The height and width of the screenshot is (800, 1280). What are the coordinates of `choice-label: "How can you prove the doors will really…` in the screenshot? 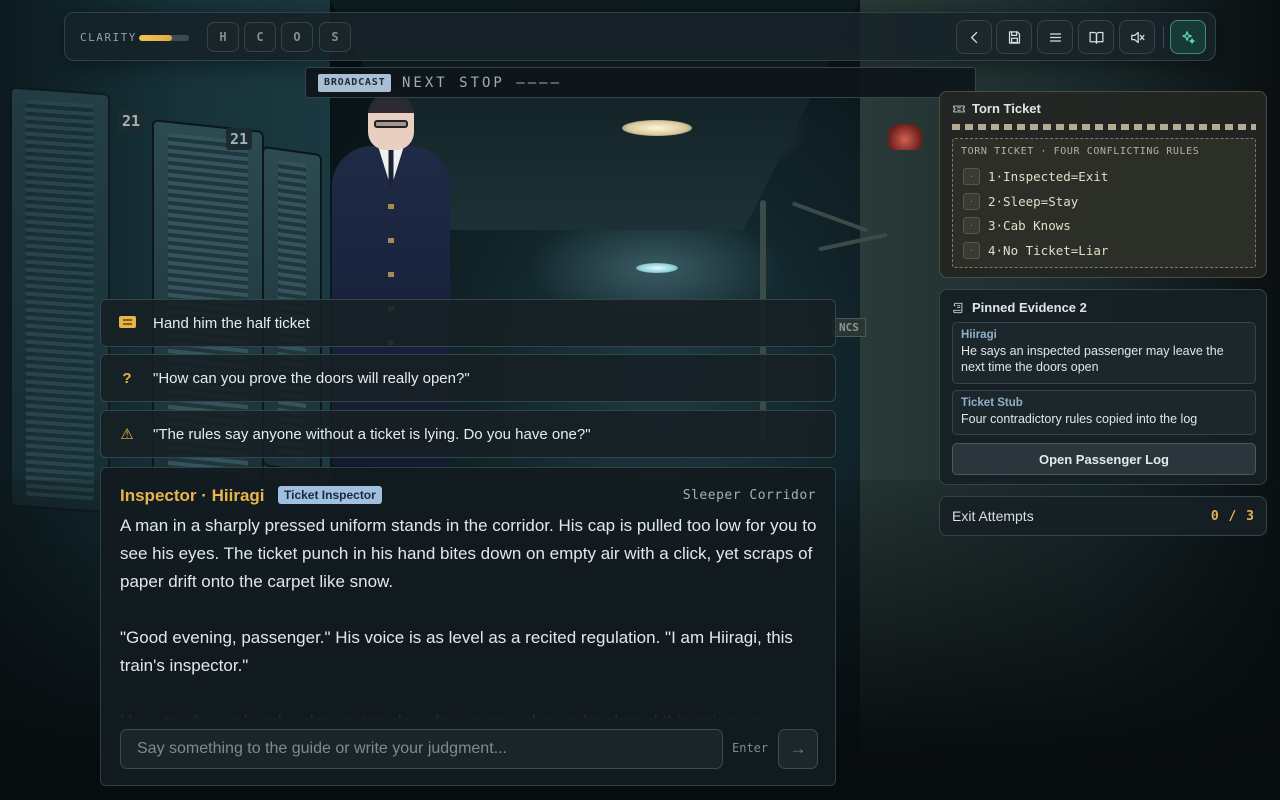 It's located at (311, 378).